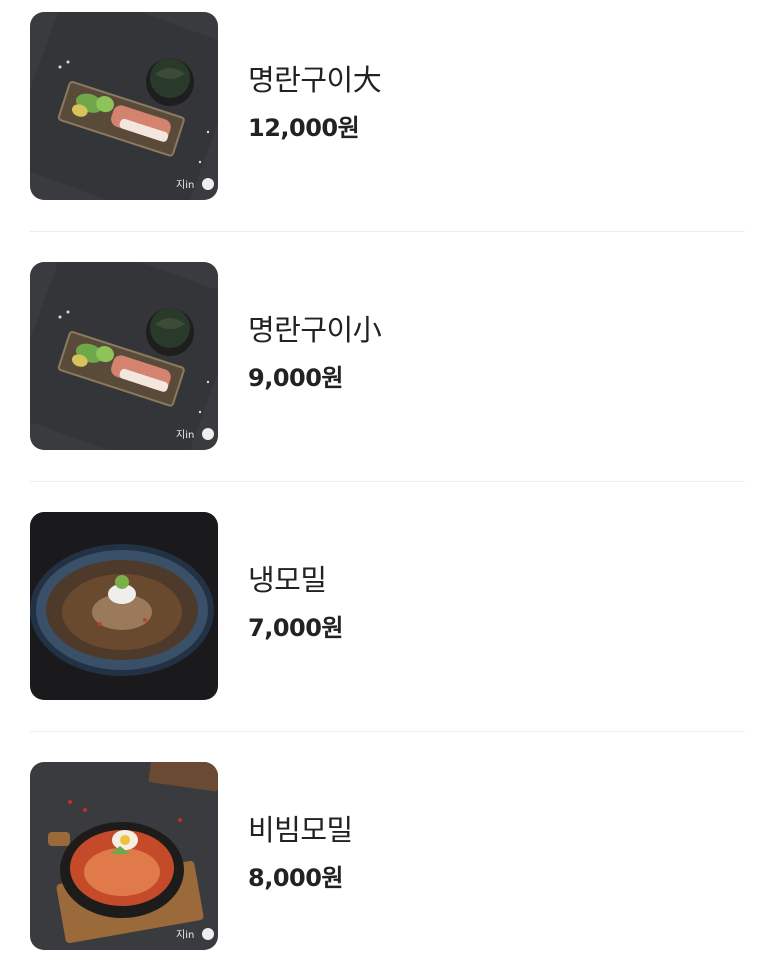 This screenshot has height=972, width=773. I want to click on menu-item-info: 명란구이大 12,000원, so click(315, 102).